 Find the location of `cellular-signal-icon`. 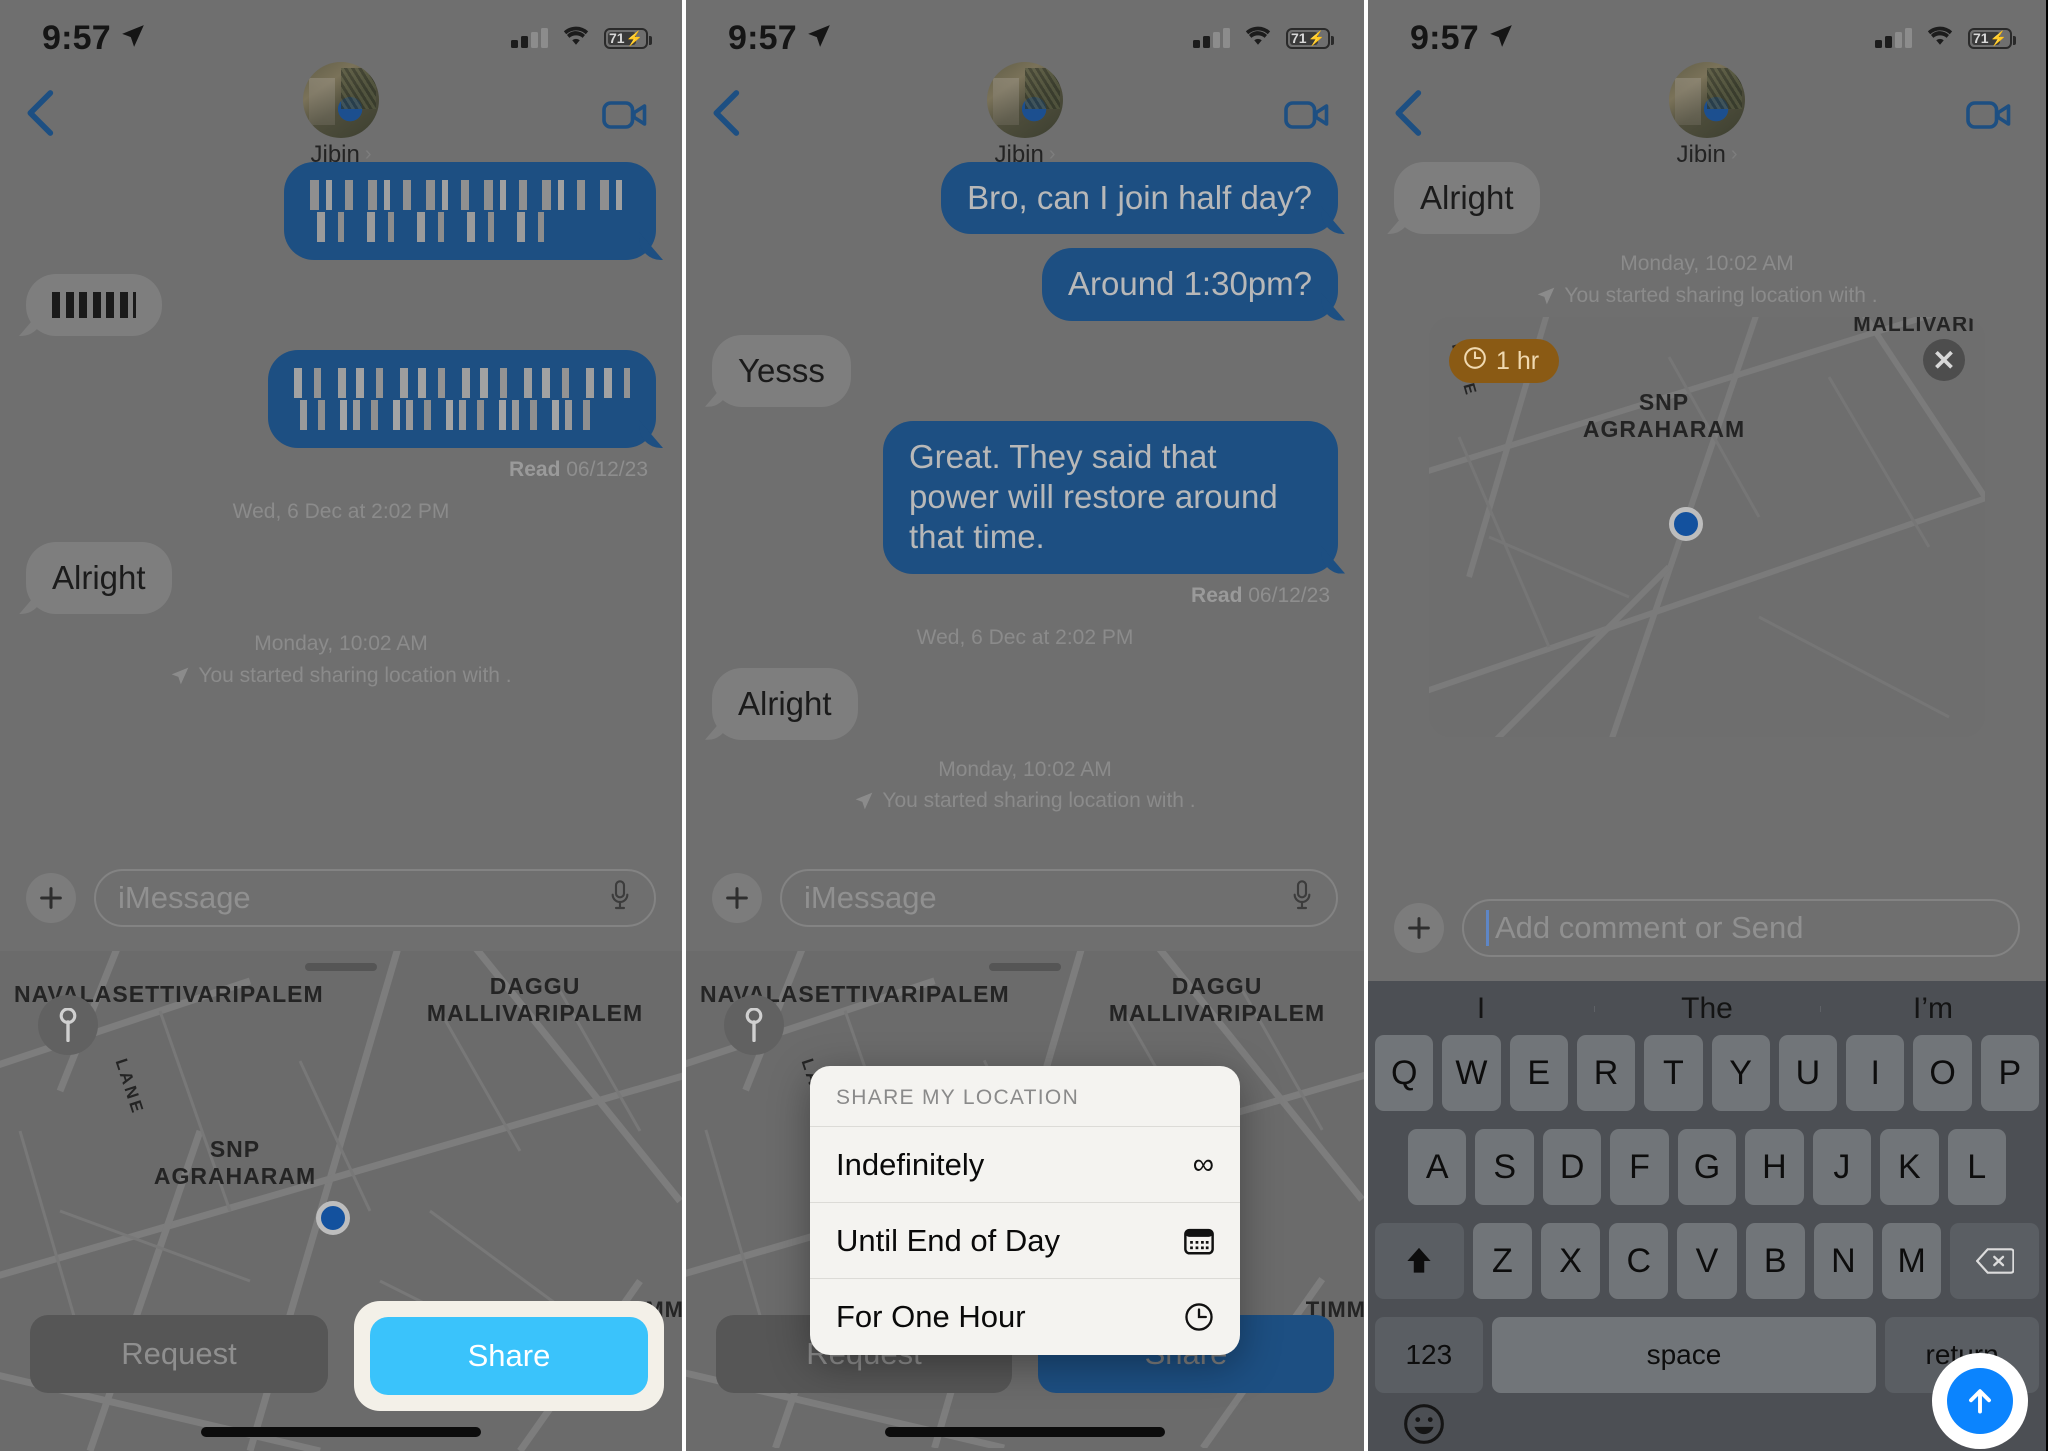

cellular-signal-icon is located at coordinates (1893, 38).